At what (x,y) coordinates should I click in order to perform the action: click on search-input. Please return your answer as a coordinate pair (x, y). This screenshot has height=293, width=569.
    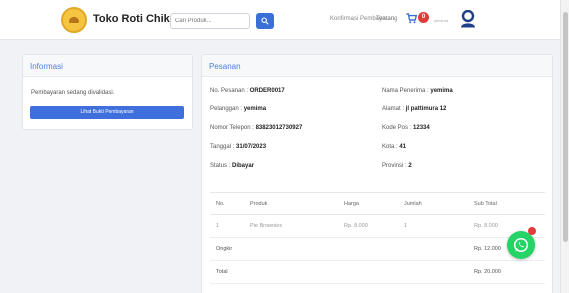
    Looking at the image, I should click on (210, 21).